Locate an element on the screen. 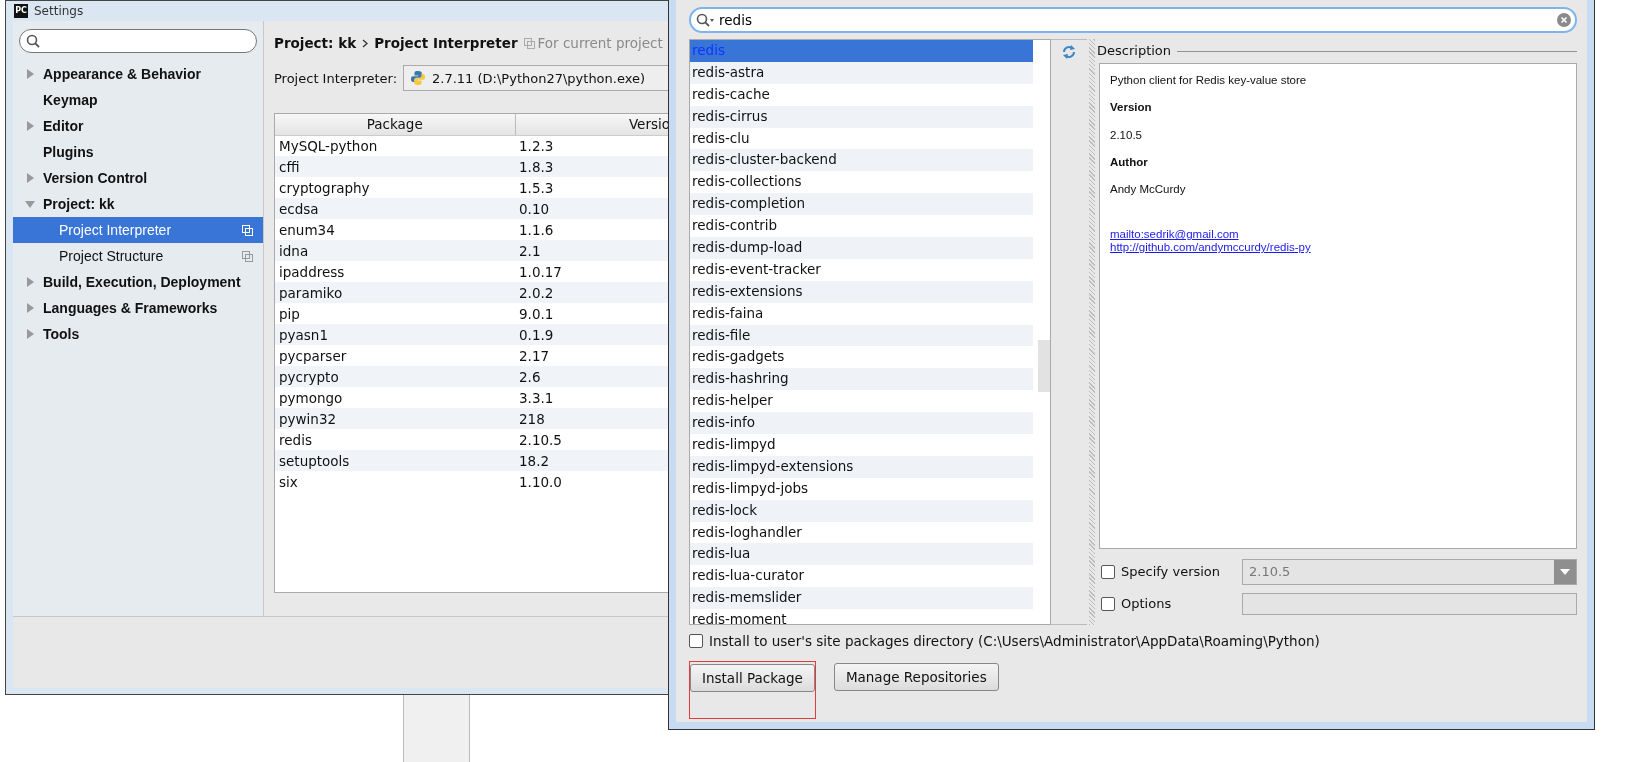  search-field: redis is located at coordinates (1133, 20).